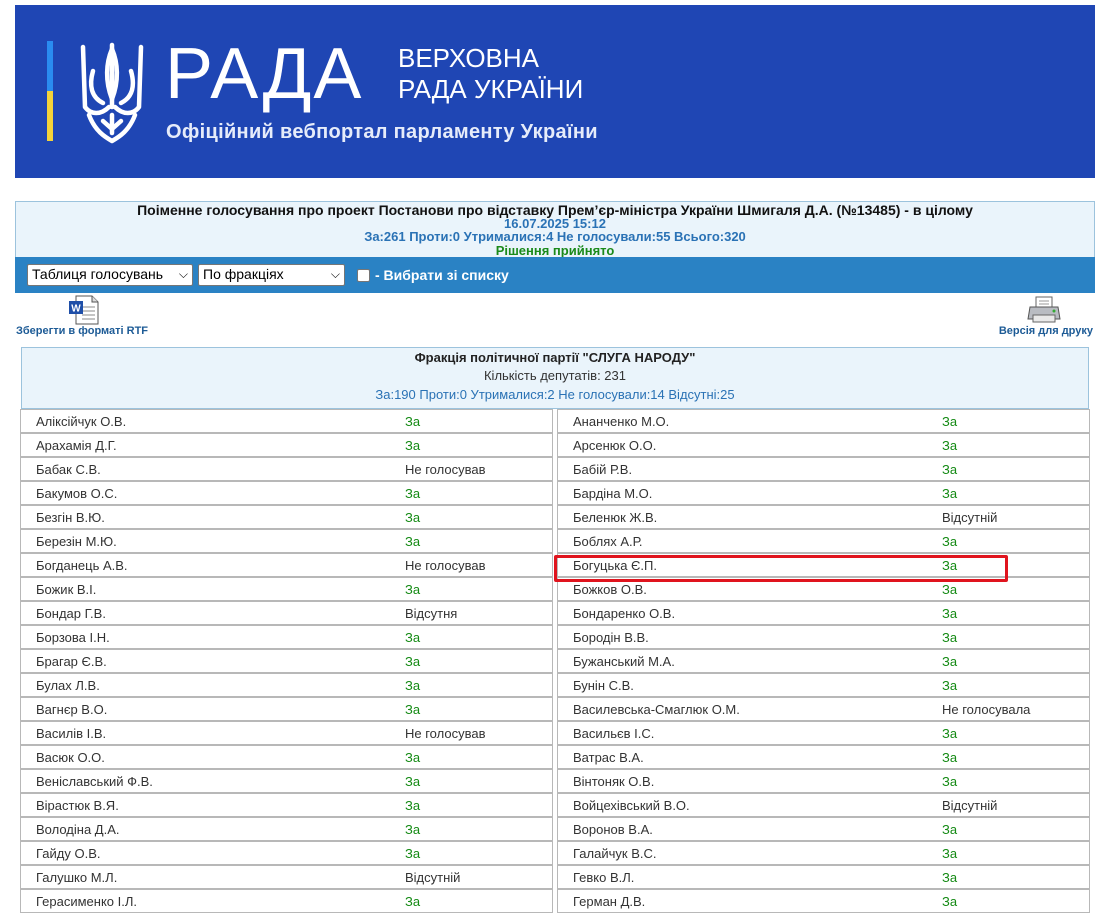 The image size is (1099, 923). I want to click on faction-deputy-count: Кількість депутатів: 231, so click(554, 375).